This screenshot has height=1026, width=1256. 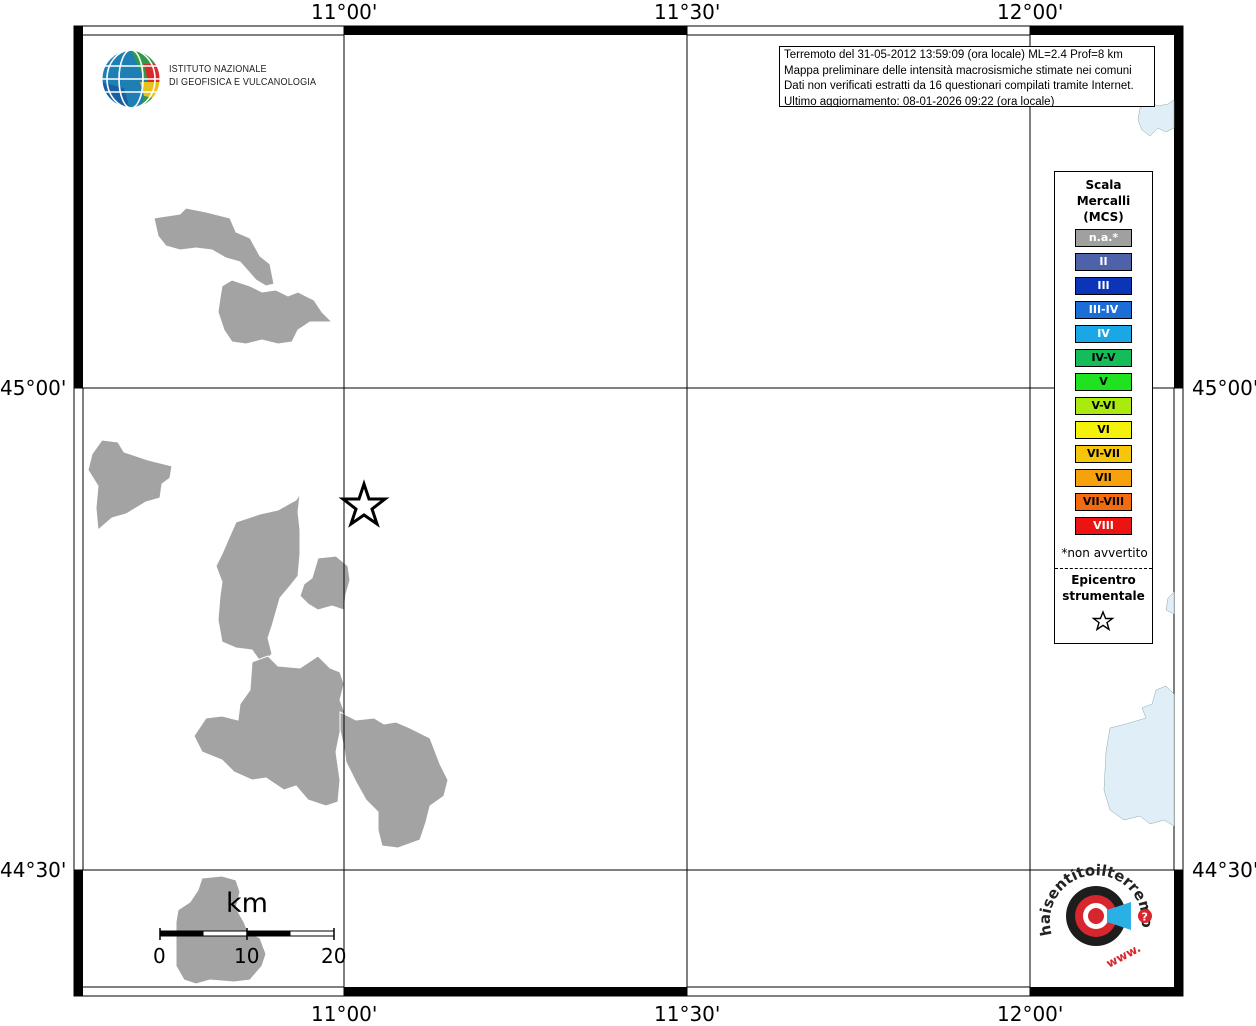 I want to click on legend-swatch: IV-V, so click(x=1103, y=358).